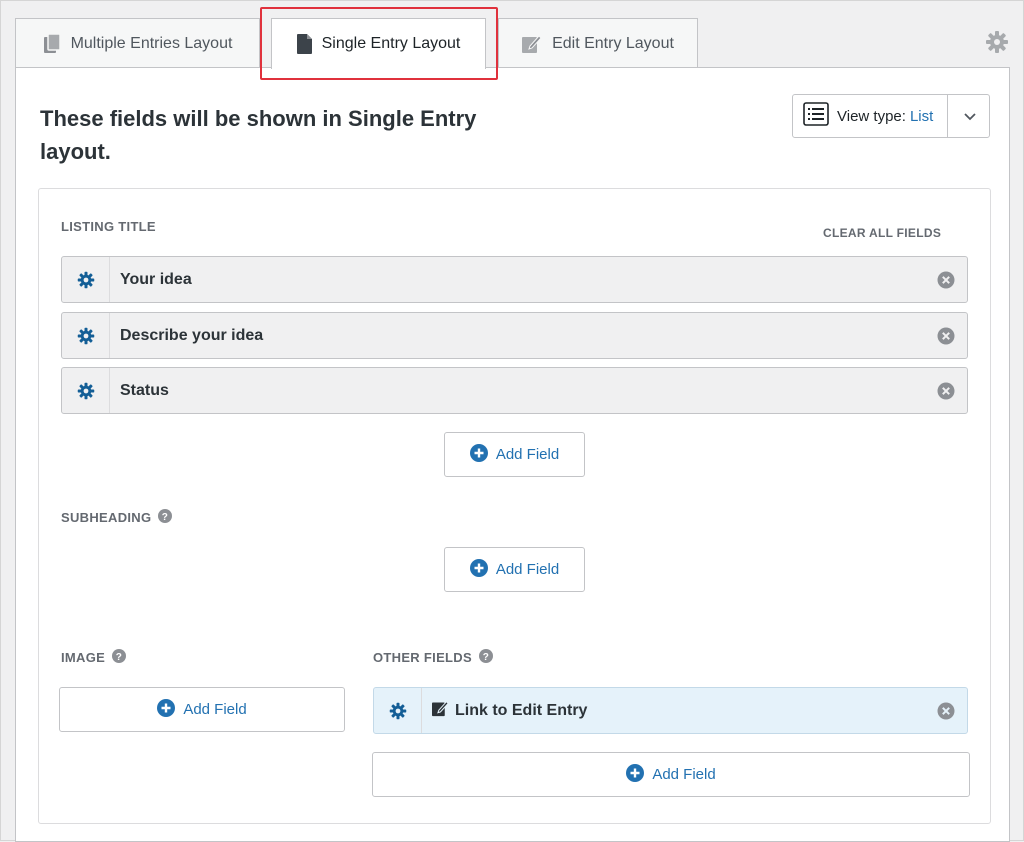  Describe the element at coordinates (921, 116) in the screenshot. I see `view-type-value: List` at that location.